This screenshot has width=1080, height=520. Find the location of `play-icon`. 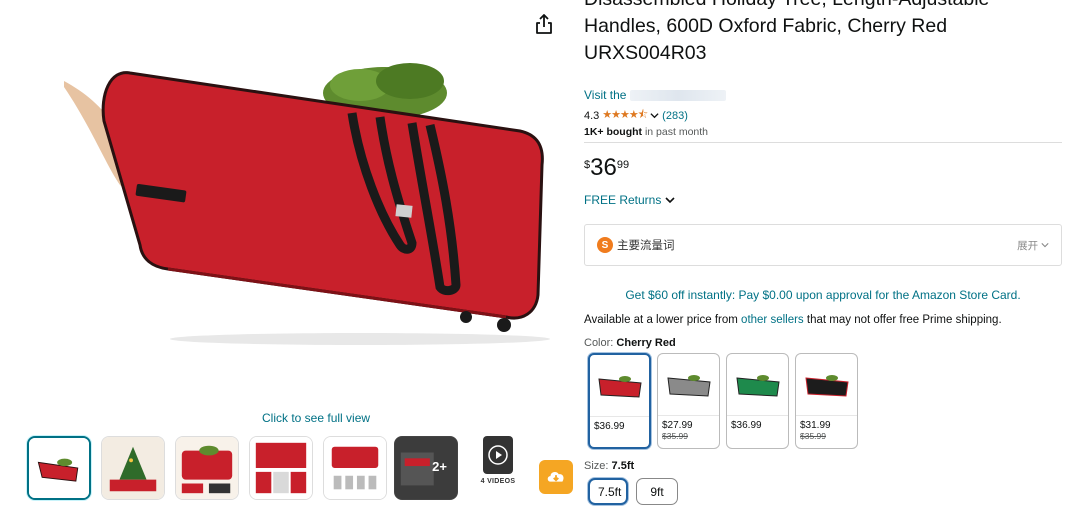

play-icon is located at coordinates (498, 455).